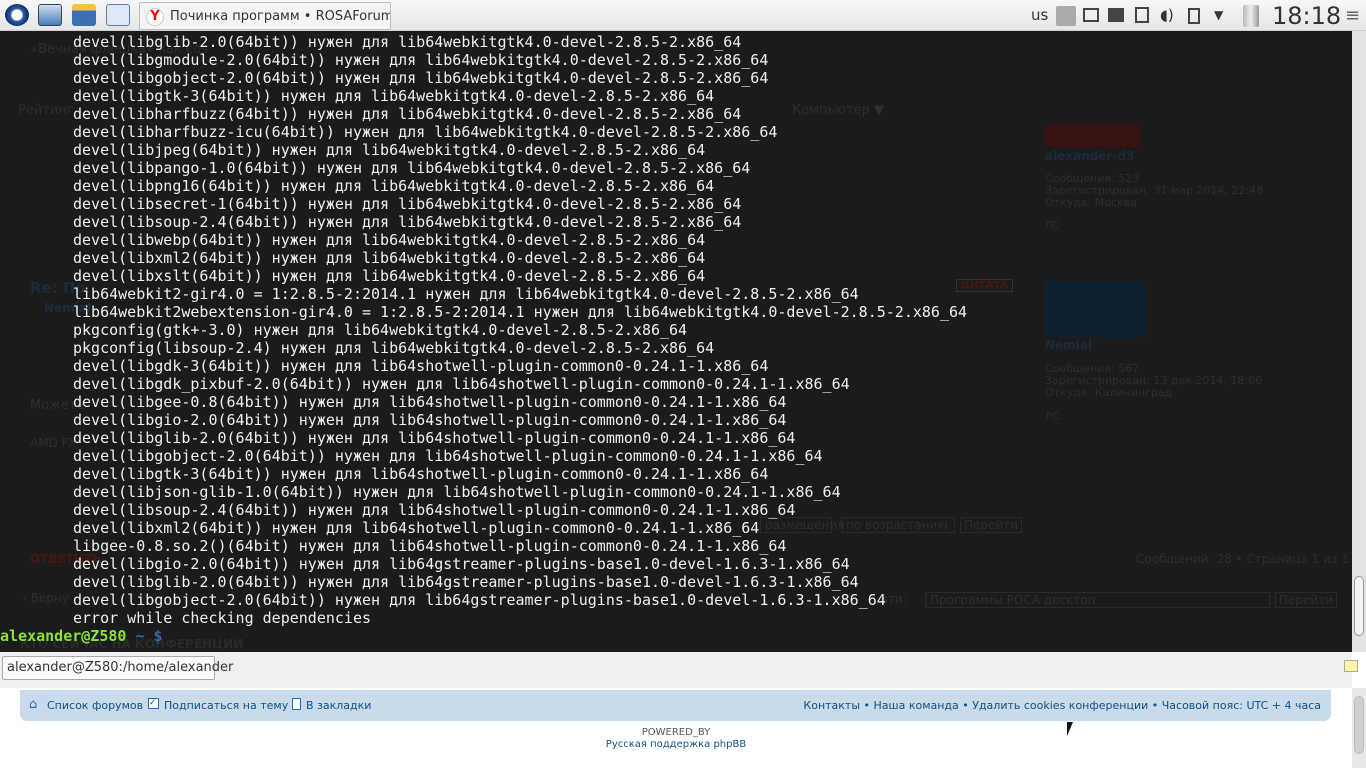  Describe the element at coordinates (898, 525) in the screenshot. I see `bg-sort-order: по возрастанию` at that location.